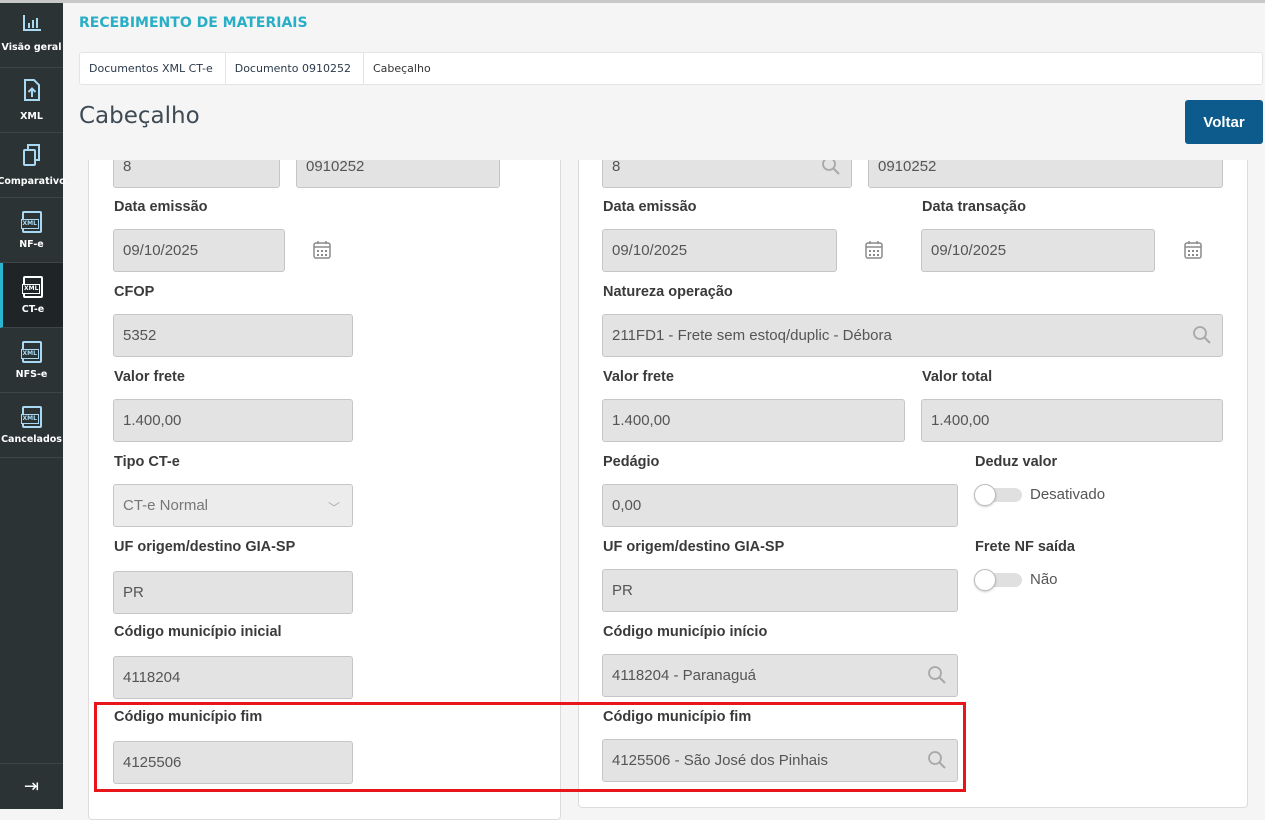  Describe the element at coordinates (1044, 579) in the screenshot. I see `right-frete-nf-saida-state: Não` at that location.